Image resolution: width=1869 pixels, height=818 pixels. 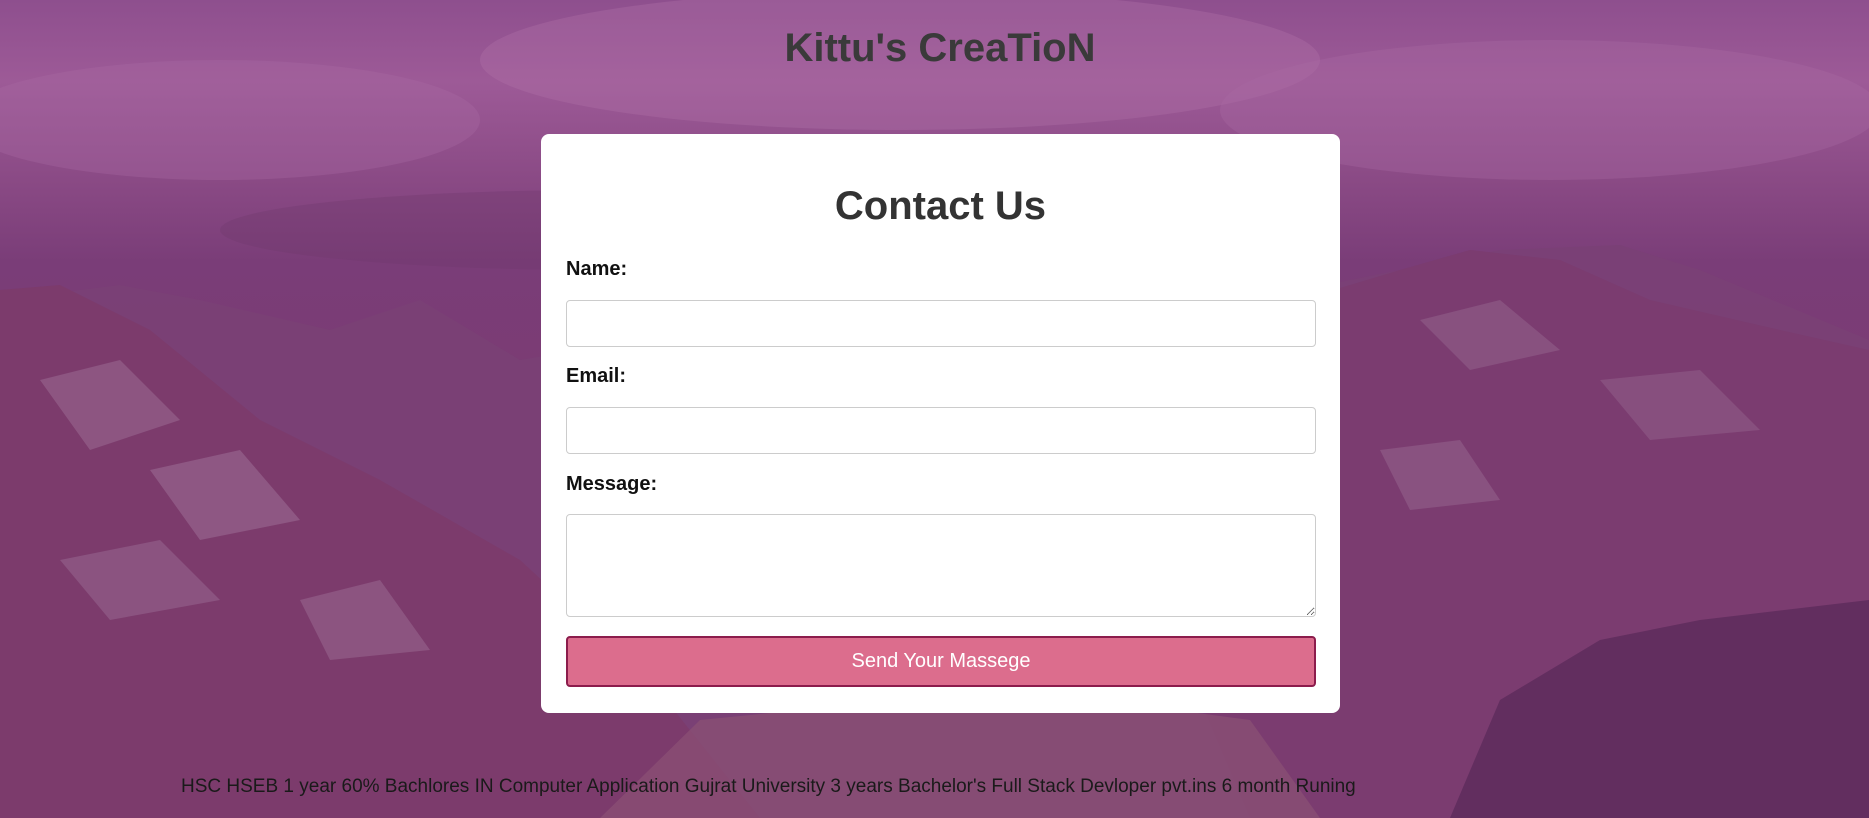 I want to click on contact-form-title: Contact Us, so click(x=940, y=206).